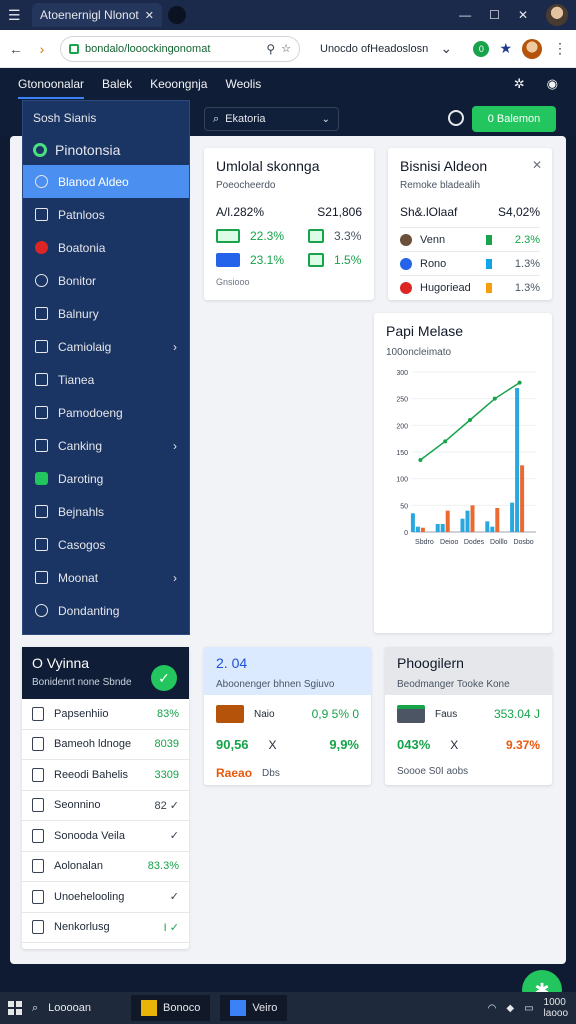  Describe the element at coordinates (519, 84) in the screenshot. I see `settings-icon: ✲` at that location.